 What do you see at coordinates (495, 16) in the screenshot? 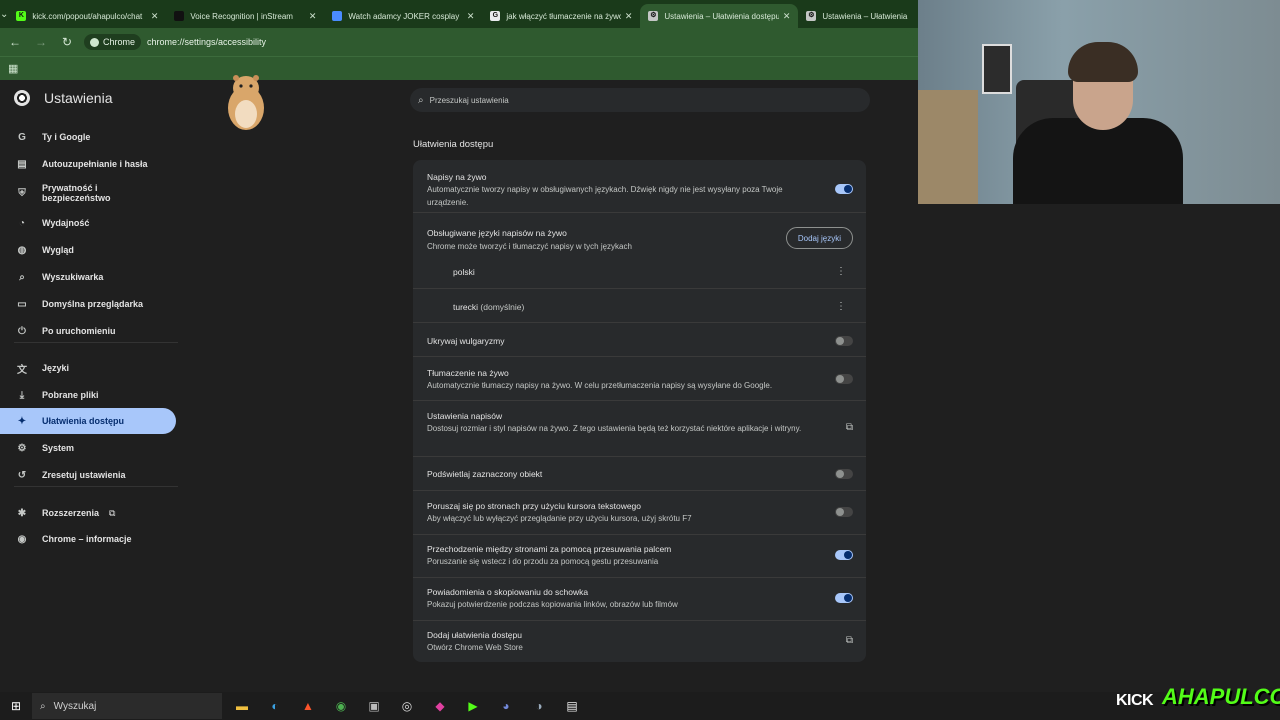
I see `tab-favicon-icon: G` at bounding box center [495, 16].